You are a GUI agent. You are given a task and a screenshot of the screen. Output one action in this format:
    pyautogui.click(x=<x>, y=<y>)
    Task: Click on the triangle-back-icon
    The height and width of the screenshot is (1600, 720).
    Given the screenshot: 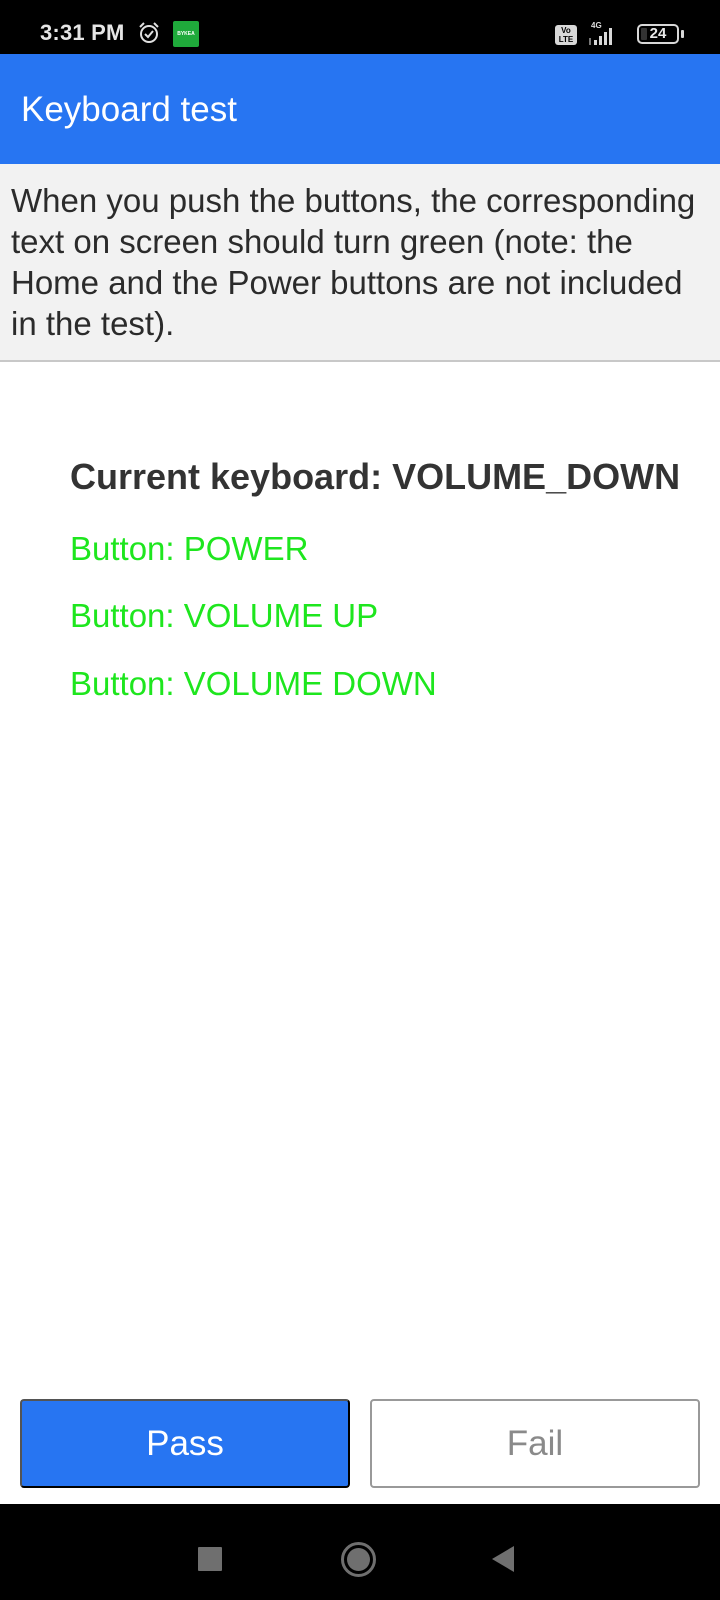 What is the action you would take?
    pyautogui.click(x=503, y=1559)
    